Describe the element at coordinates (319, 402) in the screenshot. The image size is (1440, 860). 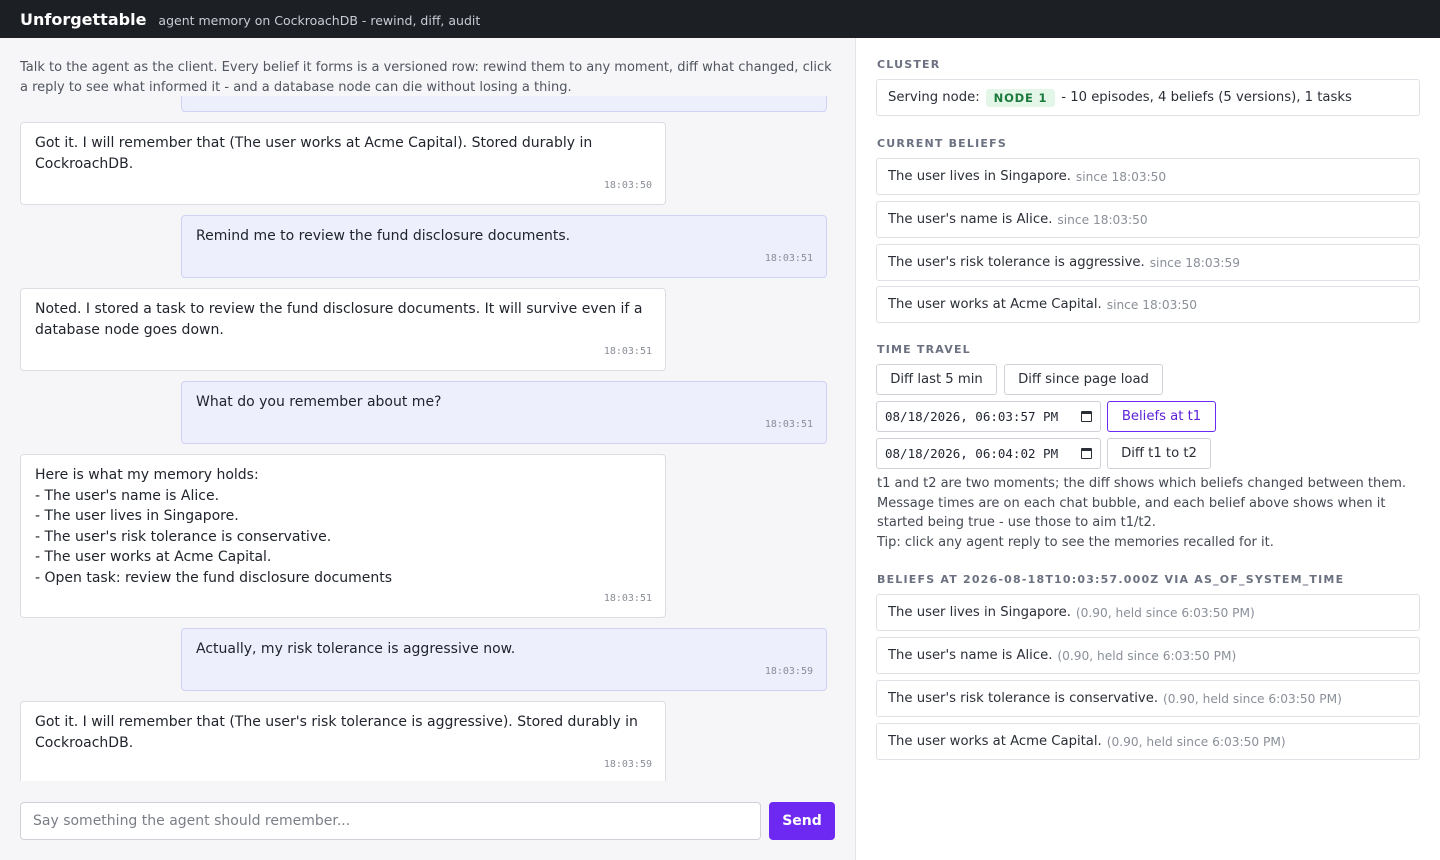
I see `message-text: What do you remember about me?` at that location.